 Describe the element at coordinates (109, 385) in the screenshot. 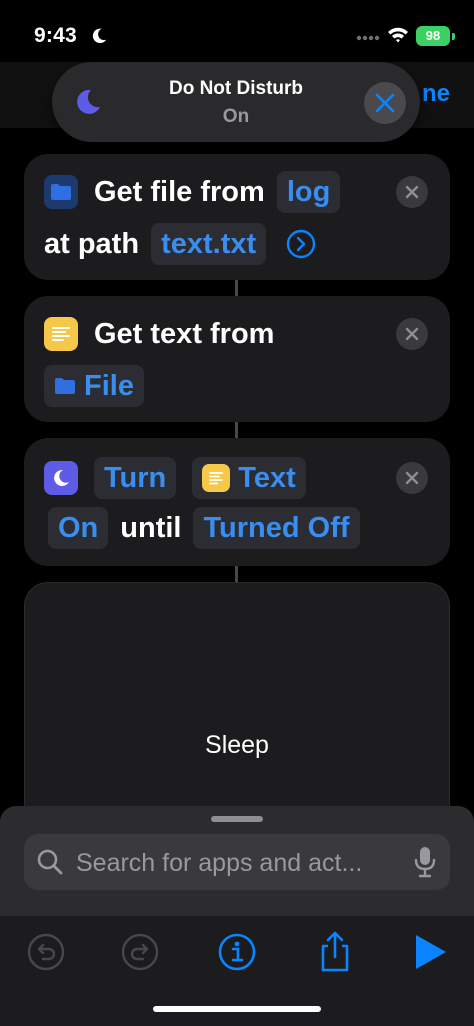

I see `token-label: File` at that location.